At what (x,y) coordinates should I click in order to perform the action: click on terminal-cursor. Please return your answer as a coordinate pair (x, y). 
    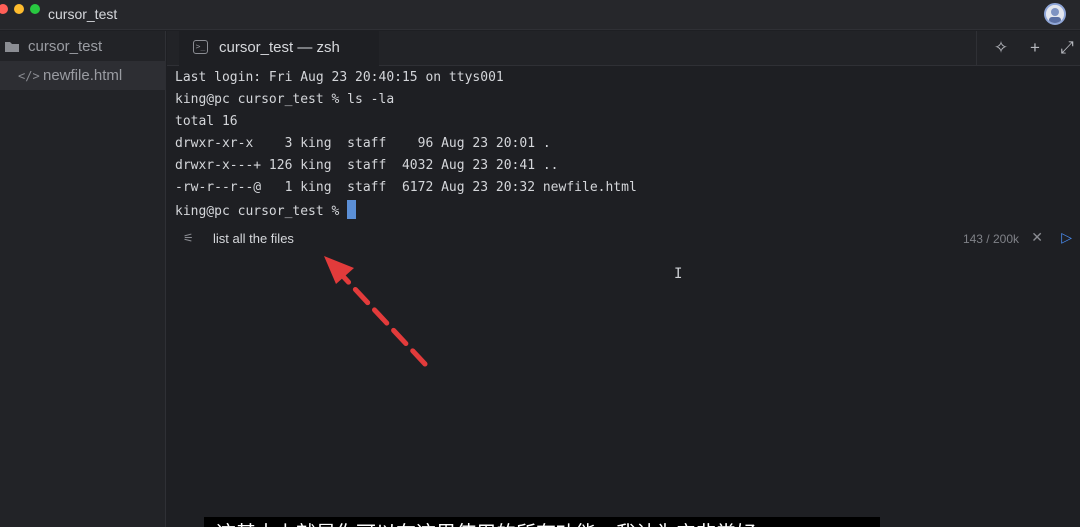
    Looking at the image, I should click on (352, 209).